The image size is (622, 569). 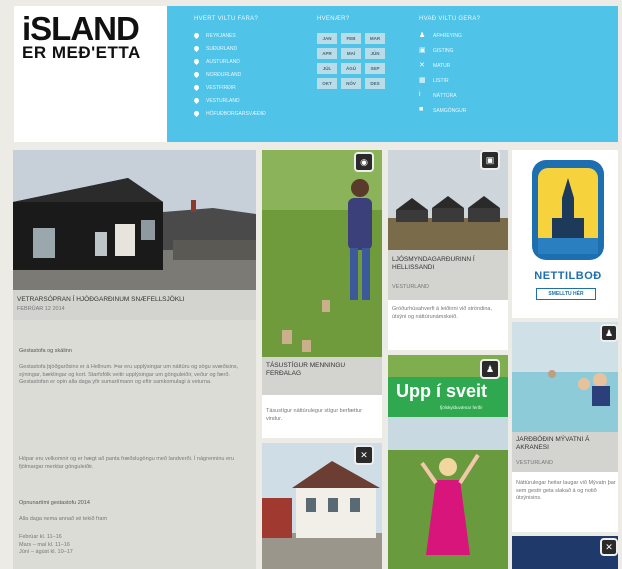 What do you see at coordinates (479, 66) in the screenshot?
I see `category-link: ✕ MATUR` at bounding box center [479, 66].